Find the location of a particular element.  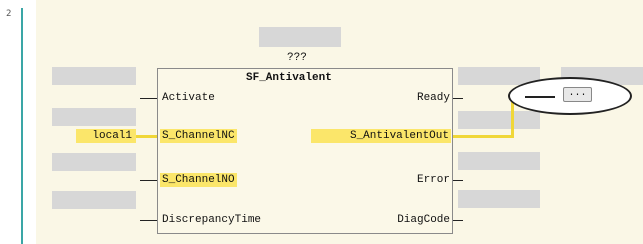

stub-discrepancy is located at coordinates (148, 220).